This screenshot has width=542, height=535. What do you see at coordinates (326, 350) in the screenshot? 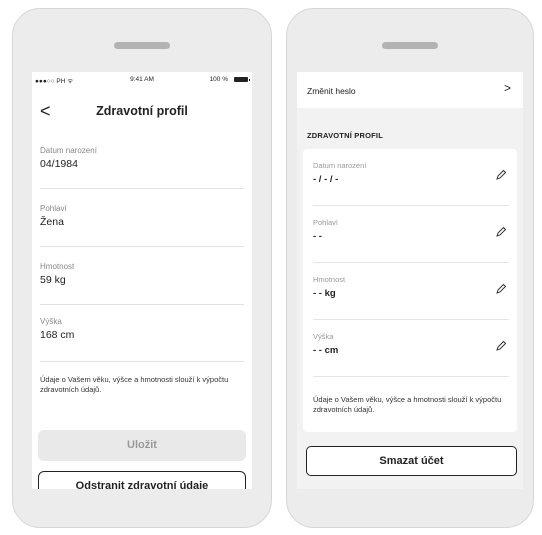
I see `field-value: - - cm` at bounding box center [326, 350].